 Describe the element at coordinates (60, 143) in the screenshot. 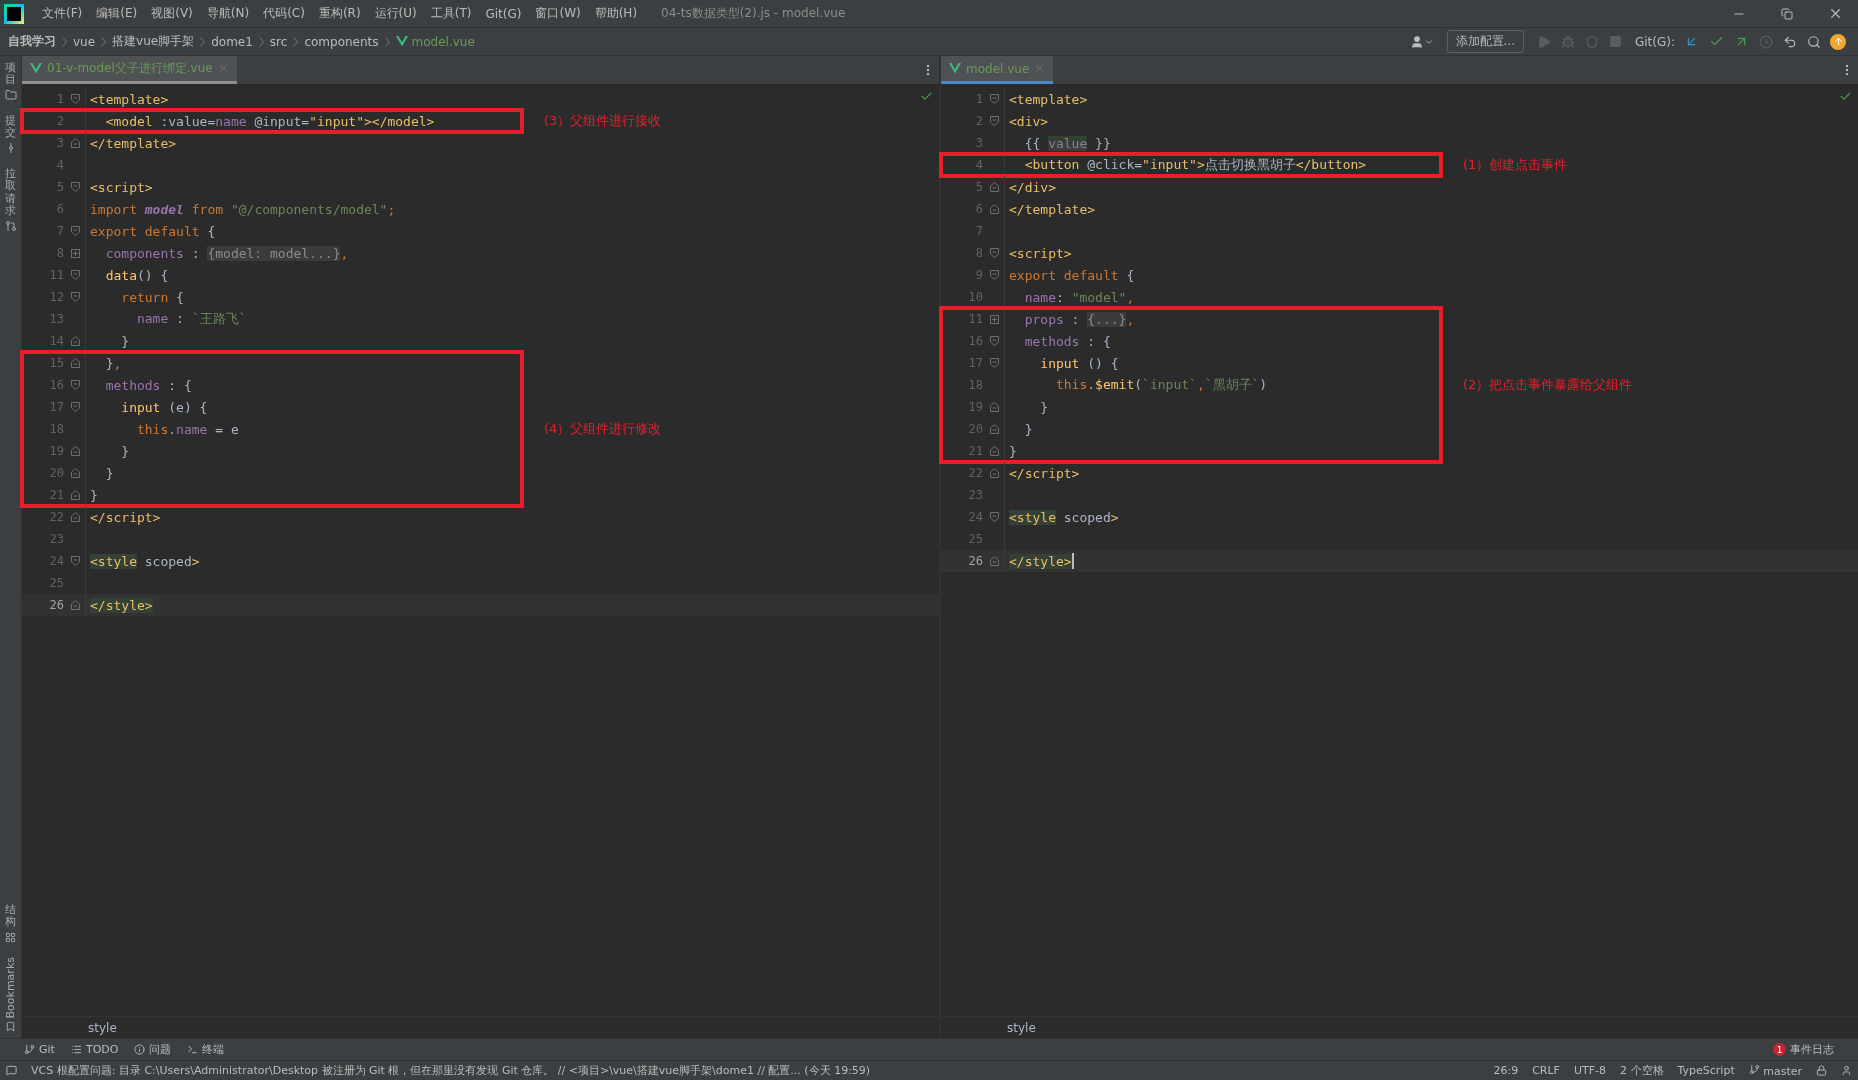

I see `line-number: 3` at that location.